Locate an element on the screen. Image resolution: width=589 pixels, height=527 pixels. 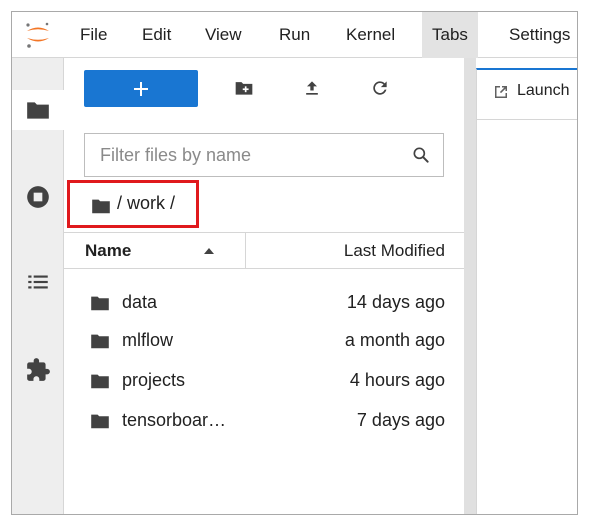
new-folder-button is located at coordinates (244, 88).